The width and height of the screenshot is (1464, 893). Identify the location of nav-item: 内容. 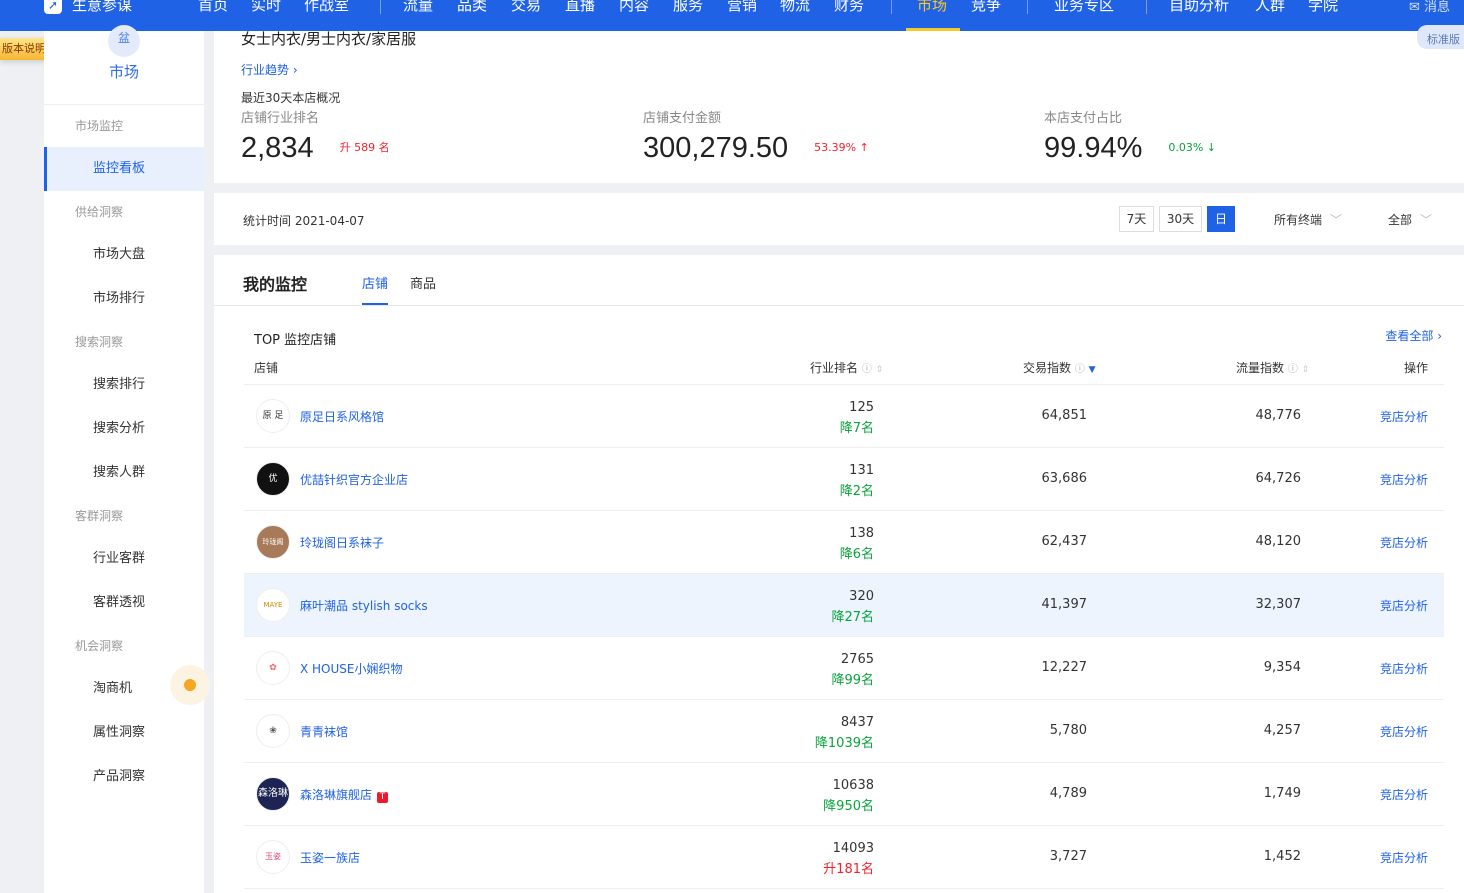
(634, 7).